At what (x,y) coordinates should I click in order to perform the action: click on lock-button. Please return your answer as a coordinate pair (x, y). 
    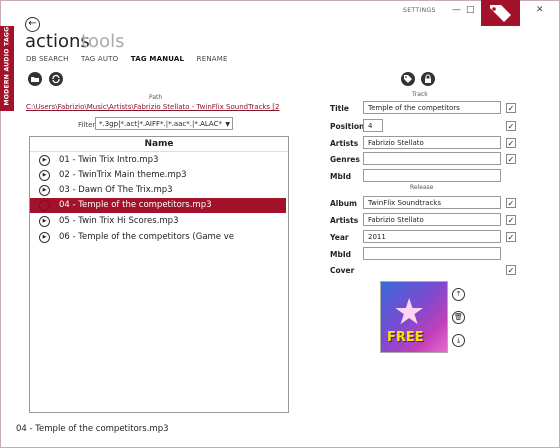
    Looking at the image, I should click on (428, 79).